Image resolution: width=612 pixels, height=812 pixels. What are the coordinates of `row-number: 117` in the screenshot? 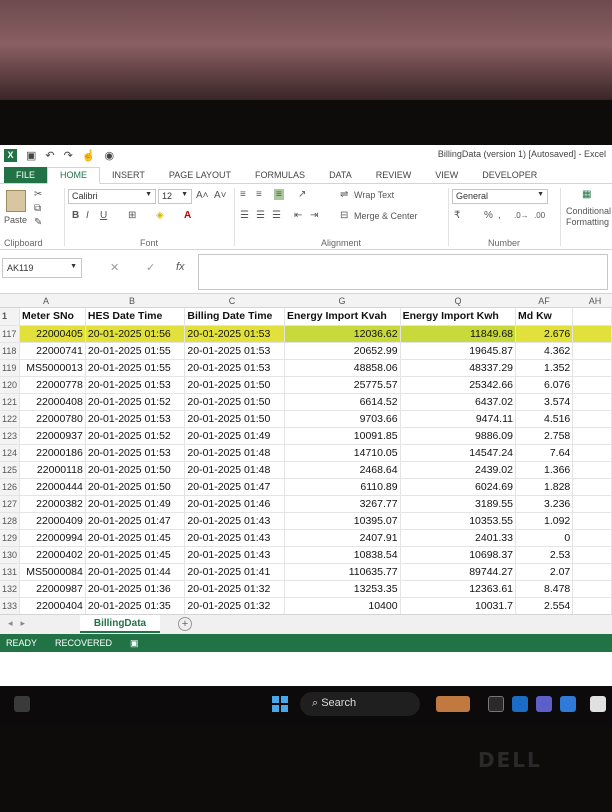 It's located at (10, 334).